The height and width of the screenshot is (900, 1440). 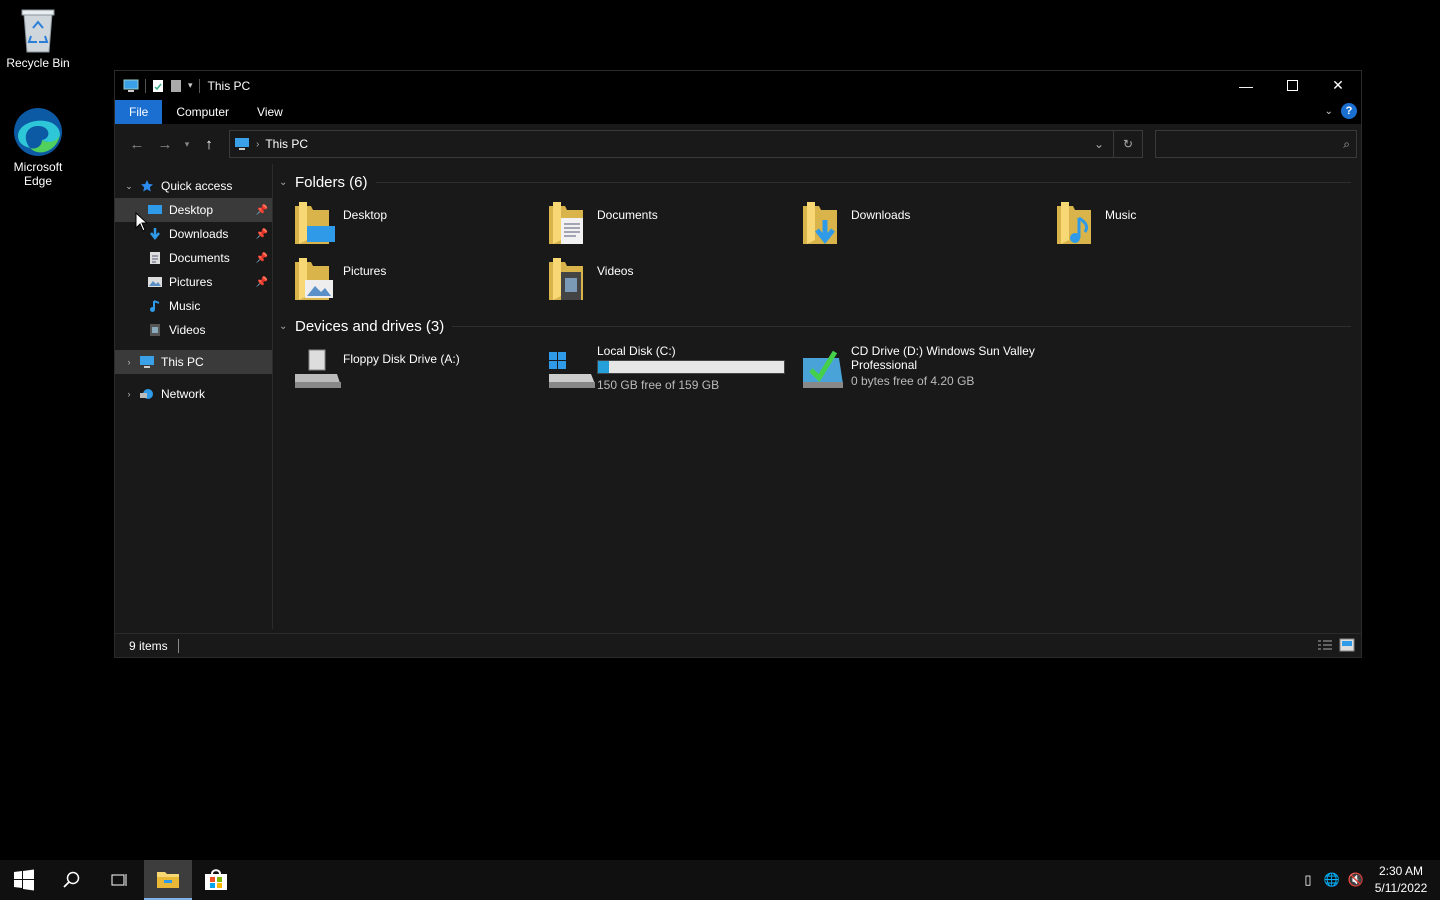 What do you see at coordinates (738, 645) in the screenshot?
I see `status-bar: 9 items` at bounding box center [738, 645].